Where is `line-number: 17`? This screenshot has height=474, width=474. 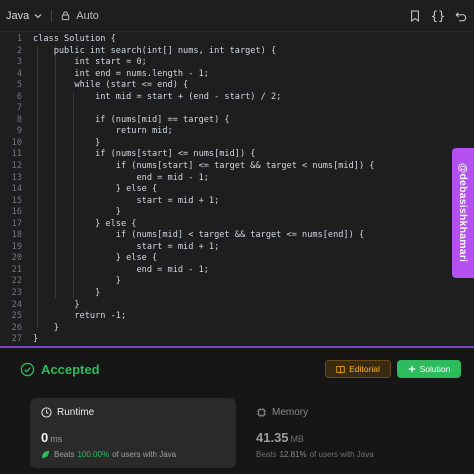
line-number: 17 is located at coordinates (16, 223).